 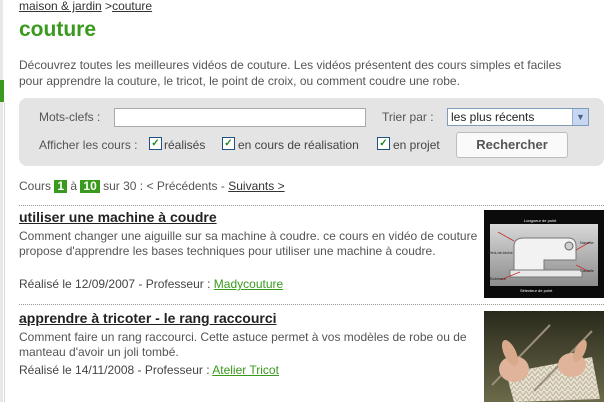 I want to click on thumb-label: Canette, so click(x=587, y=270).